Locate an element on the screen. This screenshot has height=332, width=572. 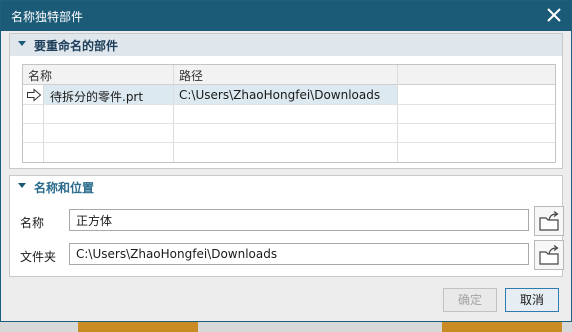
dialog-titlebar: 名称独特部件 is located at coordinates (286, 16).